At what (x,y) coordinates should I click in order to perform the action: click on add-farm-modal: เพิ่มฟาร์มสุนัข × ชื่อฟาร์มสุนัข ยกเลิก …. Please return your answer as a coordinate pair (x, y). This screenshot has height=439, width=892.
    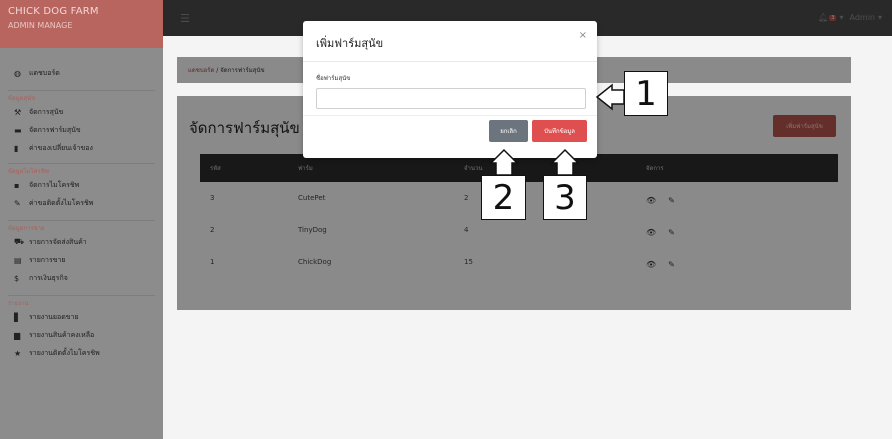
    Looking at the image, I should click on (450, 89).